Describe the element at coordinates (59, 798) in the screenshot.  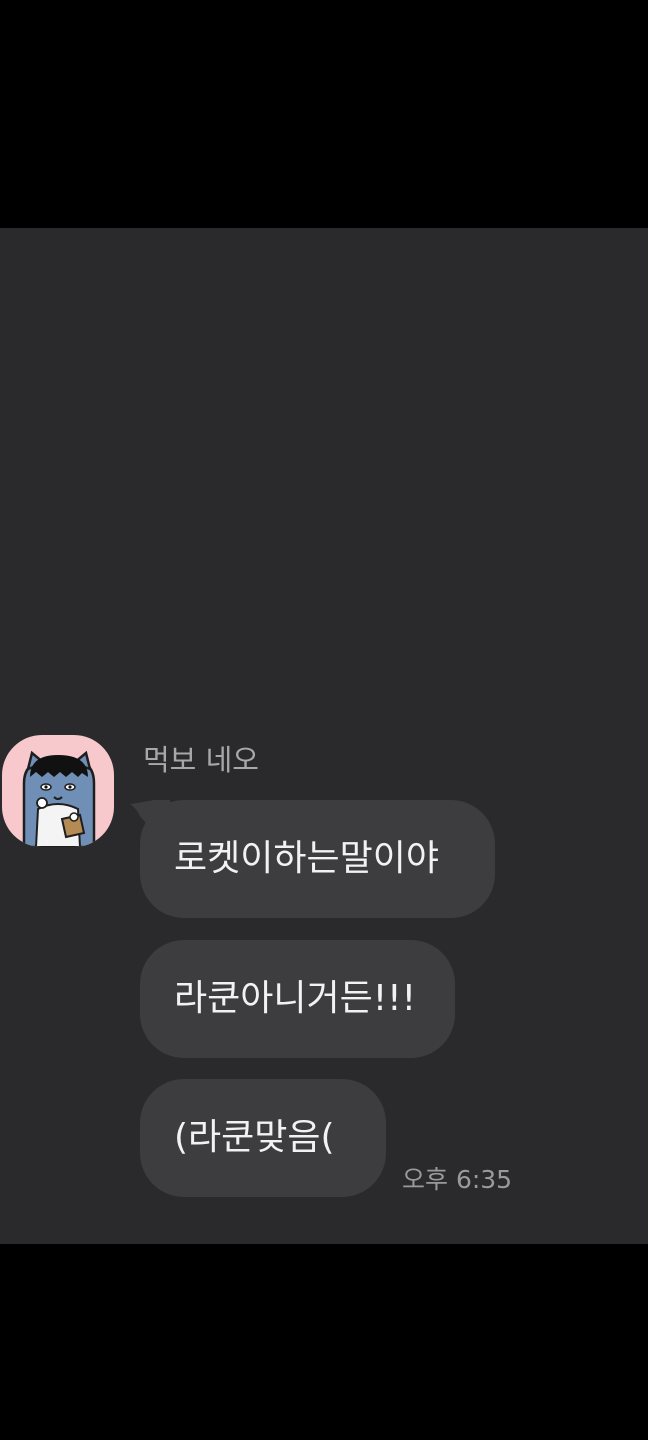
I see `neo-cat-character-icon` at that location.